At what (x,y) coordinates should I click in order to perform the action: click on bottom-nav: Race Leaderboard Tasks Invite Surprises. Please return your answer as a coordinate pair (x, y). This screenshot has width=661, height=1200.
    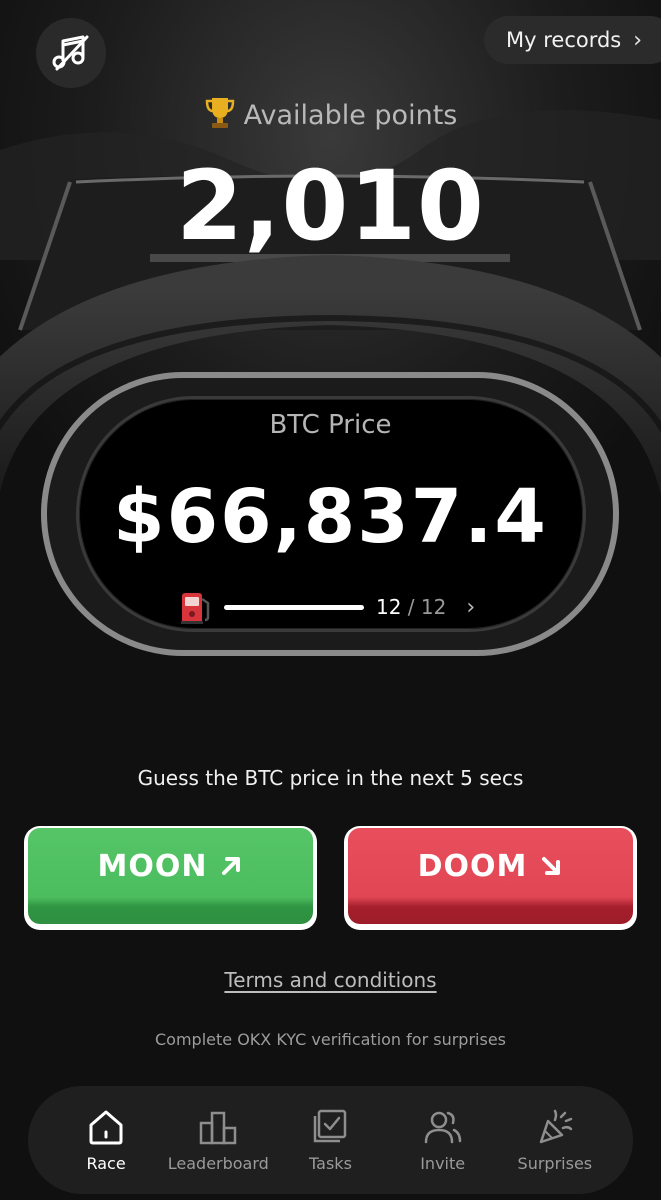
    Looking at the image, I should click on (330, 1140).